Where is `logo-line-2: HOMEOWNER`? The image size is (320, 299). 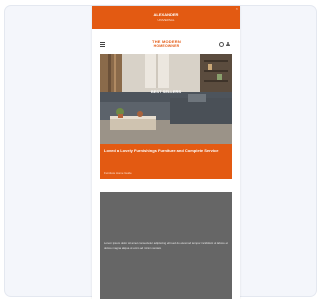 logo-line-2: HOMEOWNER is located at coordinates (166, 46).